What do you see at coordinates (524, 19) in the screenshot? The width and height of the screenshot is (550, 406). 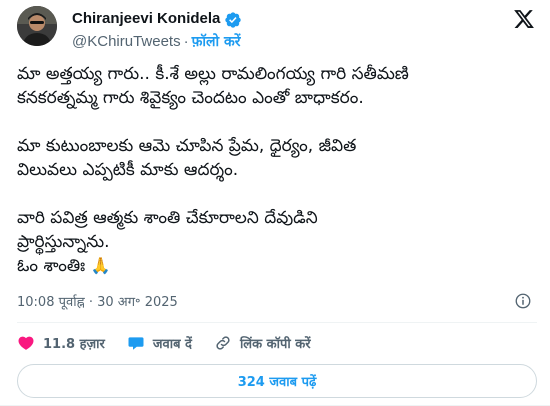 I see `x-logo-icon` at bounding box center [524, 19].